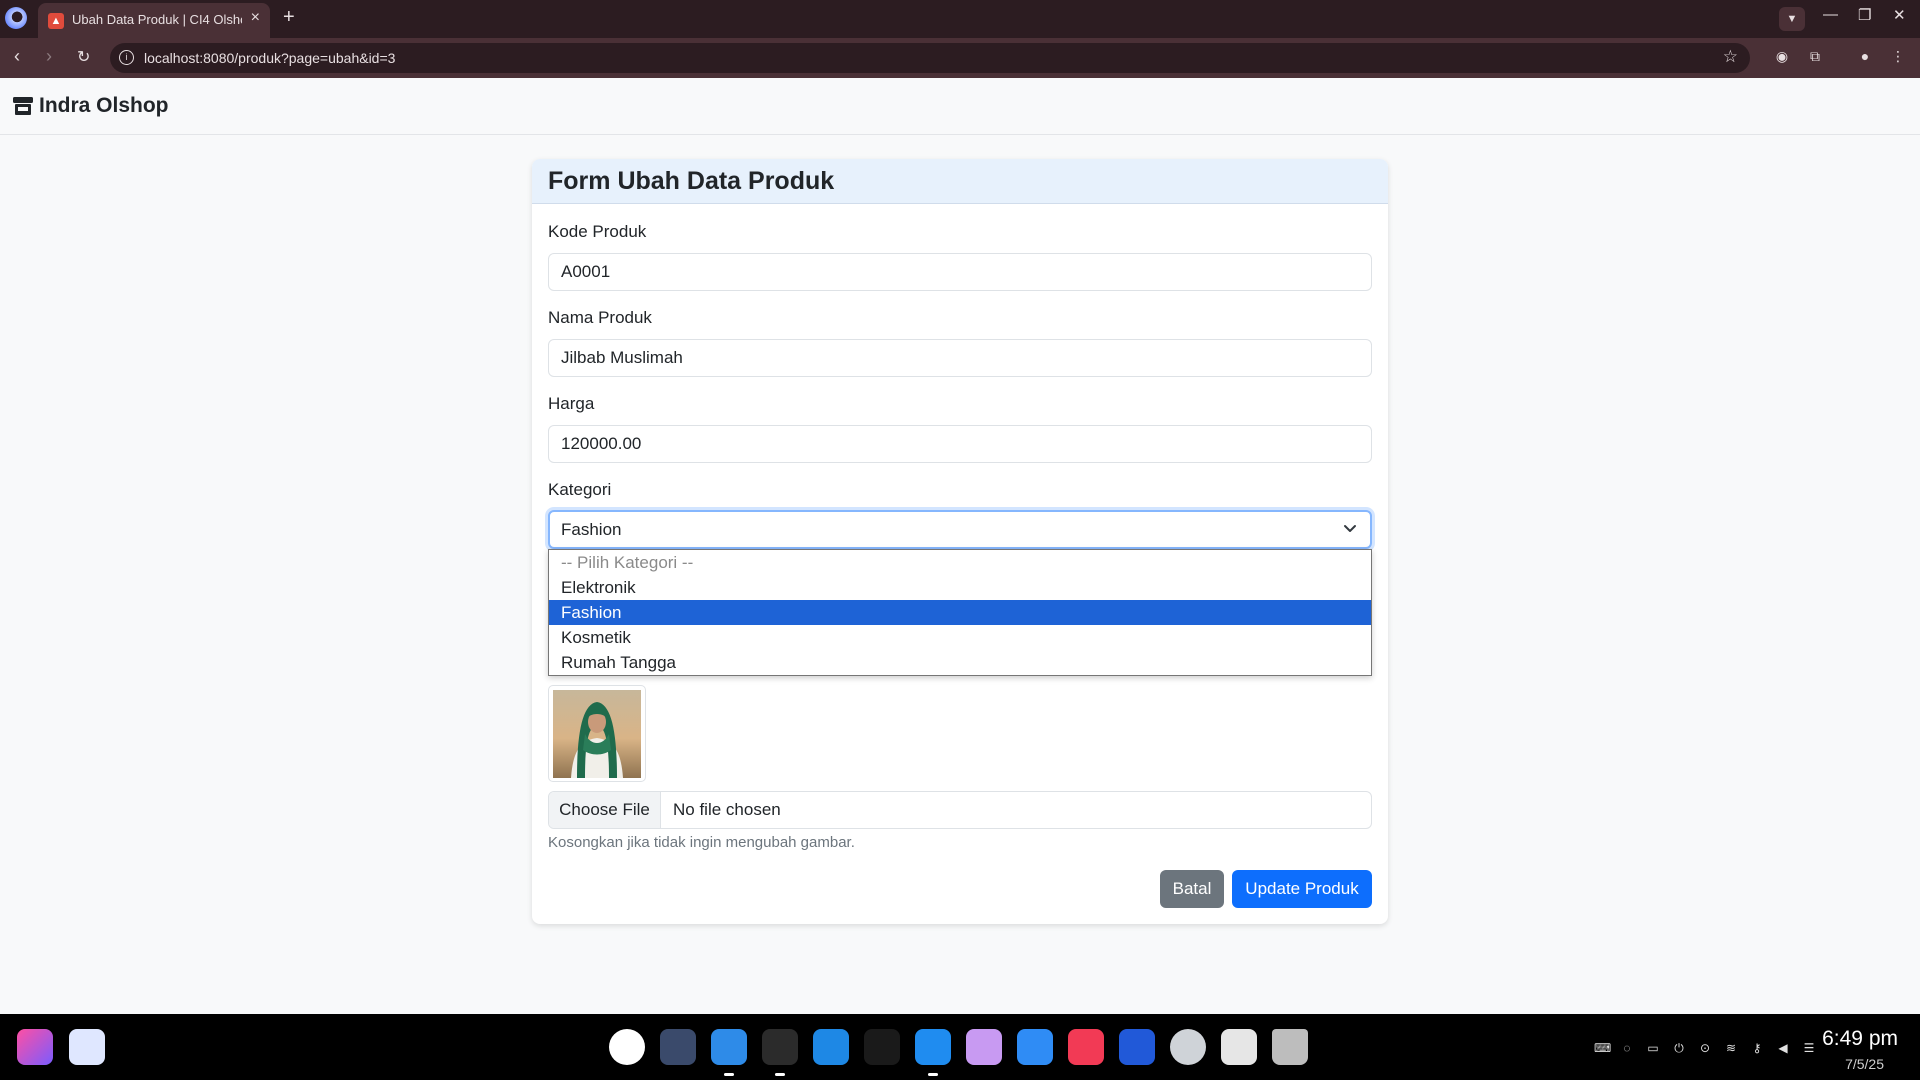 This screenshot has height=1080, width=1920. I want to click on reload-icon: ↻, so click(83, 57).